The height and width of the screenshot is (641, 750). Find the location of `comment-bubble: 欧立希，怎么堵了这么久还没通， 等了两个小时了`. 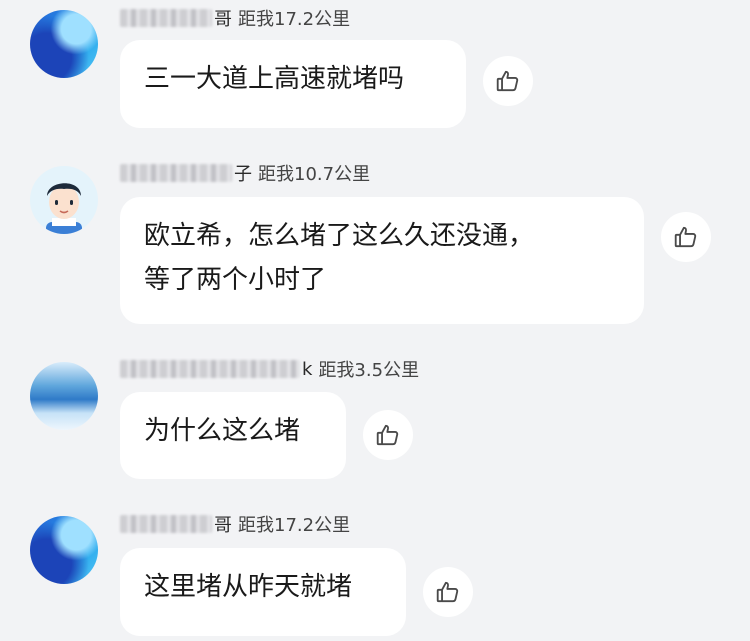

comment-bubble: 欧立希，怎么堵了这么久还没通， 等了两个小时了 is located at coordinates (382, 260).